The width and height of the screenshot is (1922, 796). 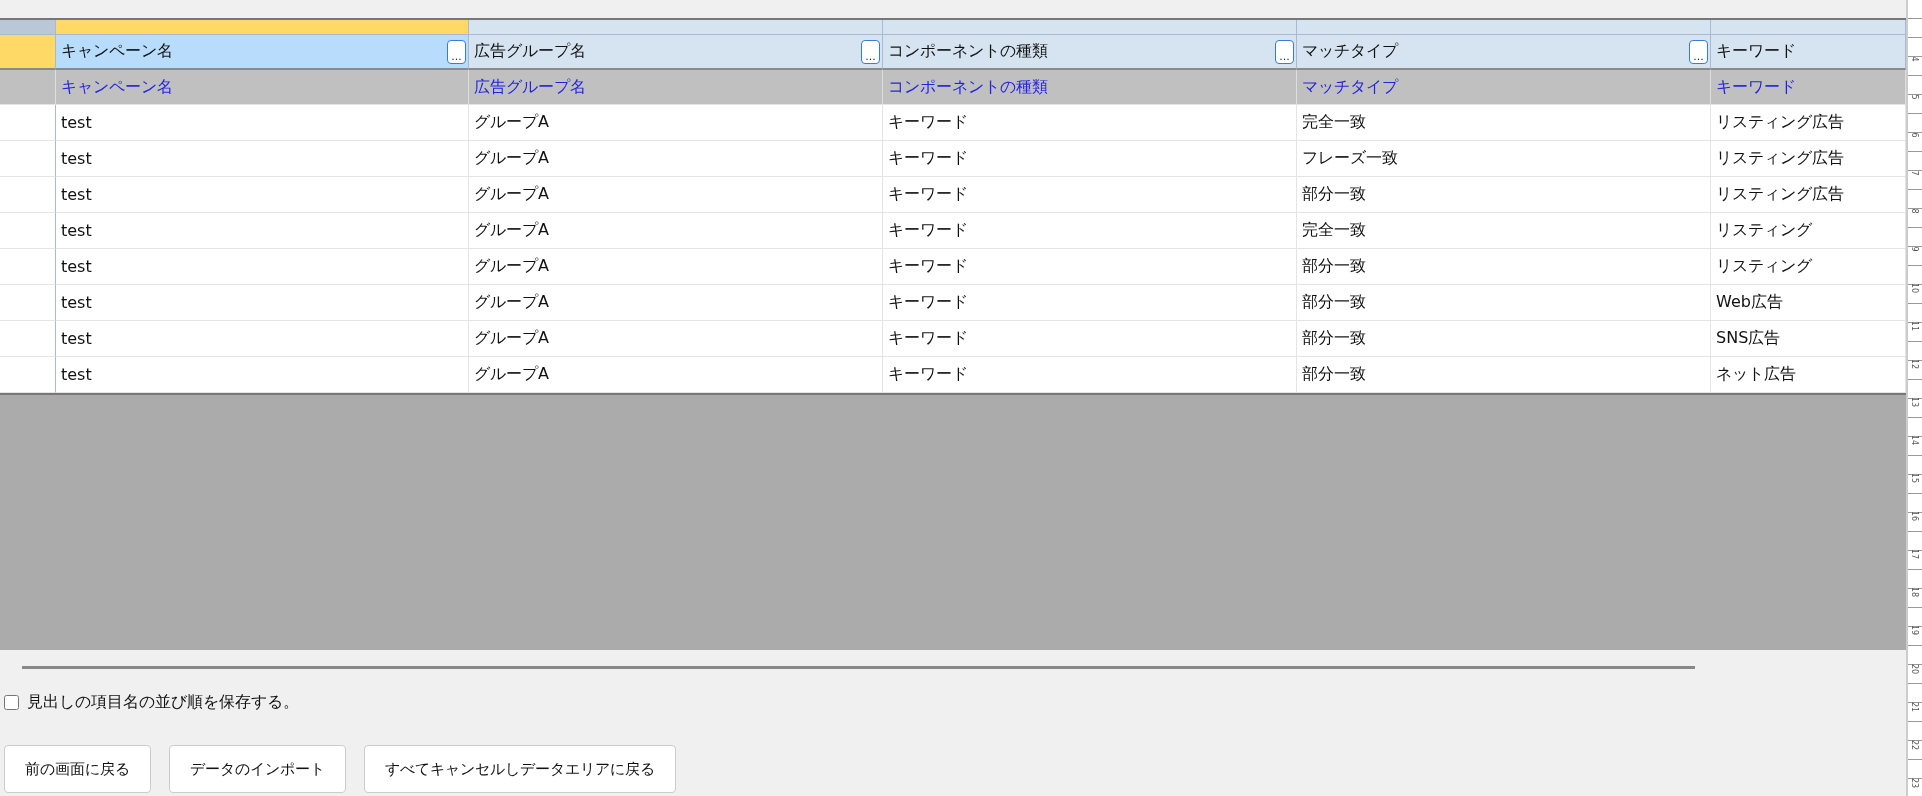 I want to click on action-button: 前の画面に戻る, so click(x=77, y=769).